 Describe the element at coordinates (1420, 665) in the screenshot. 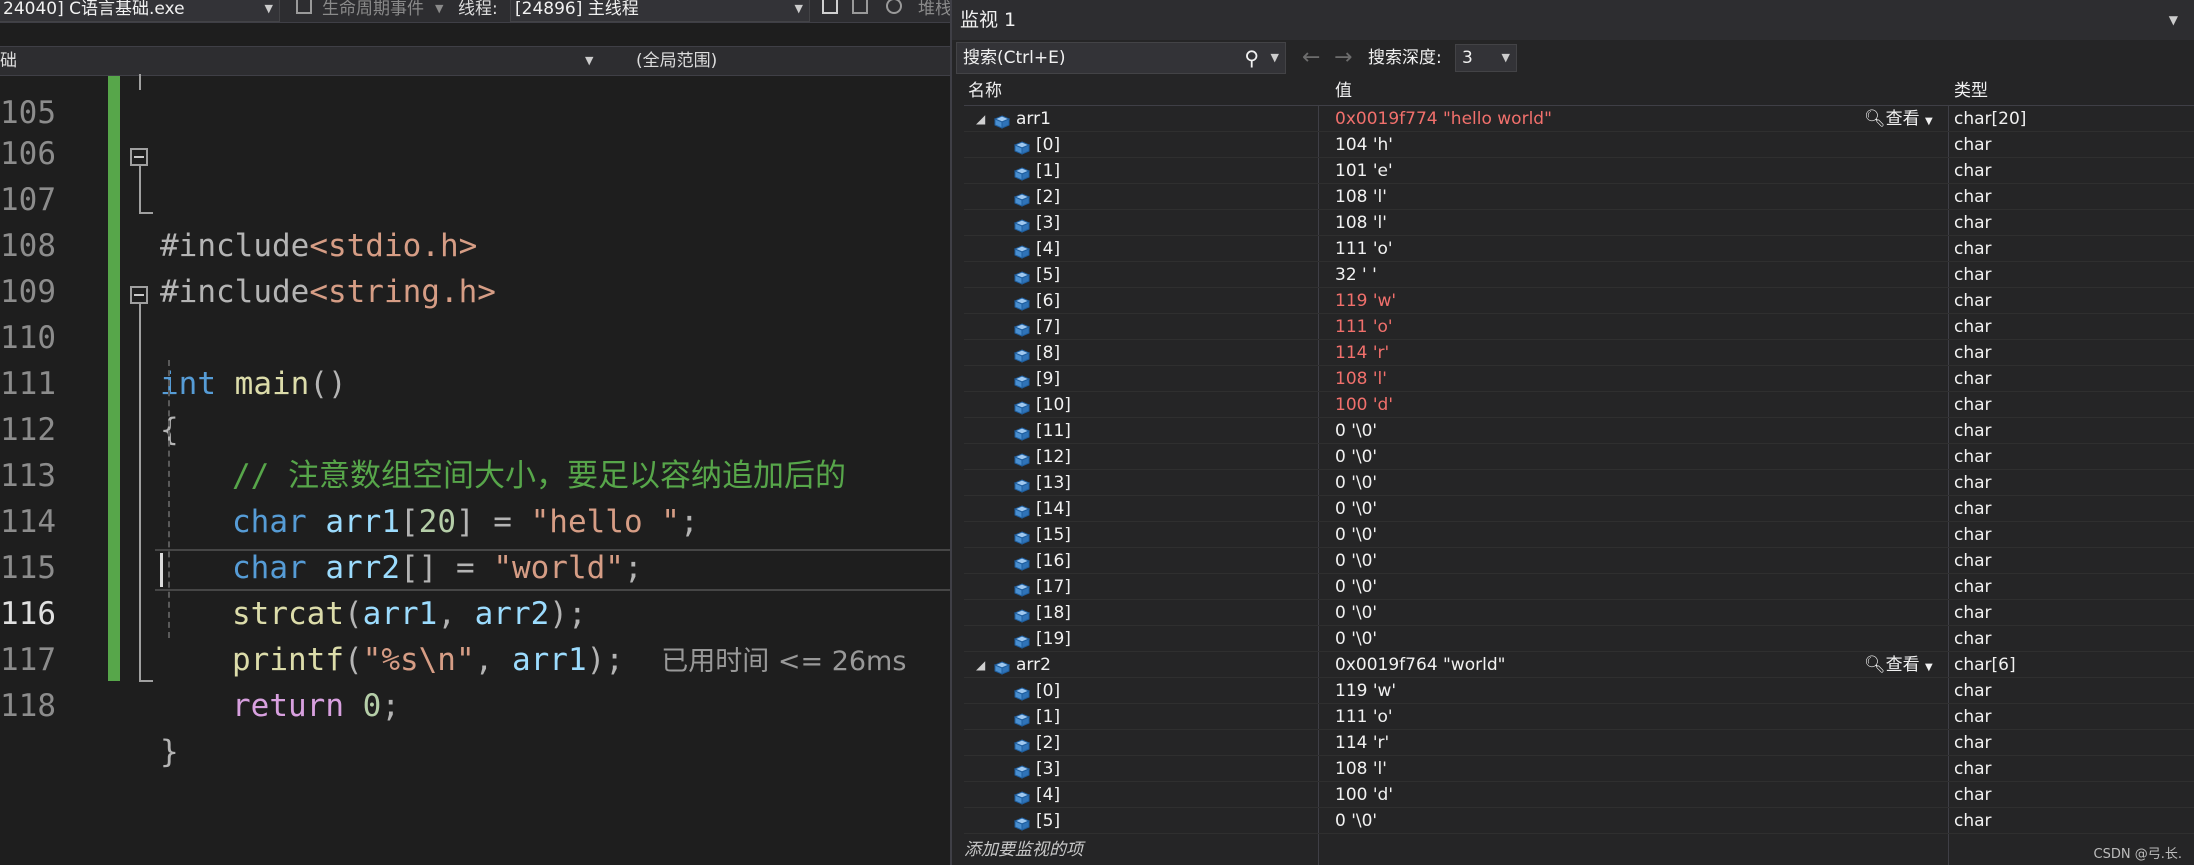

I see `variable-value: 0x0019f764 "world"` at that location.